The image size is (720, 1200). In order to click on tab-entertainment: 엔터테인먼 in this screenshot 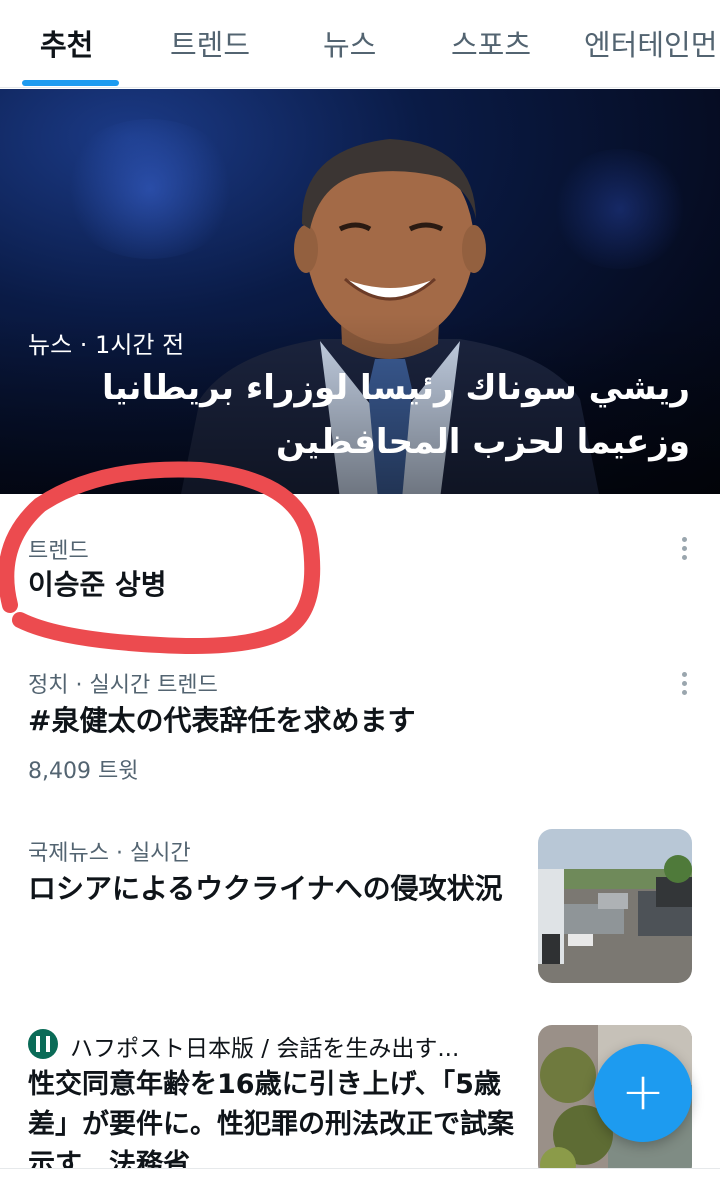, I will do `click(650, 43)`.